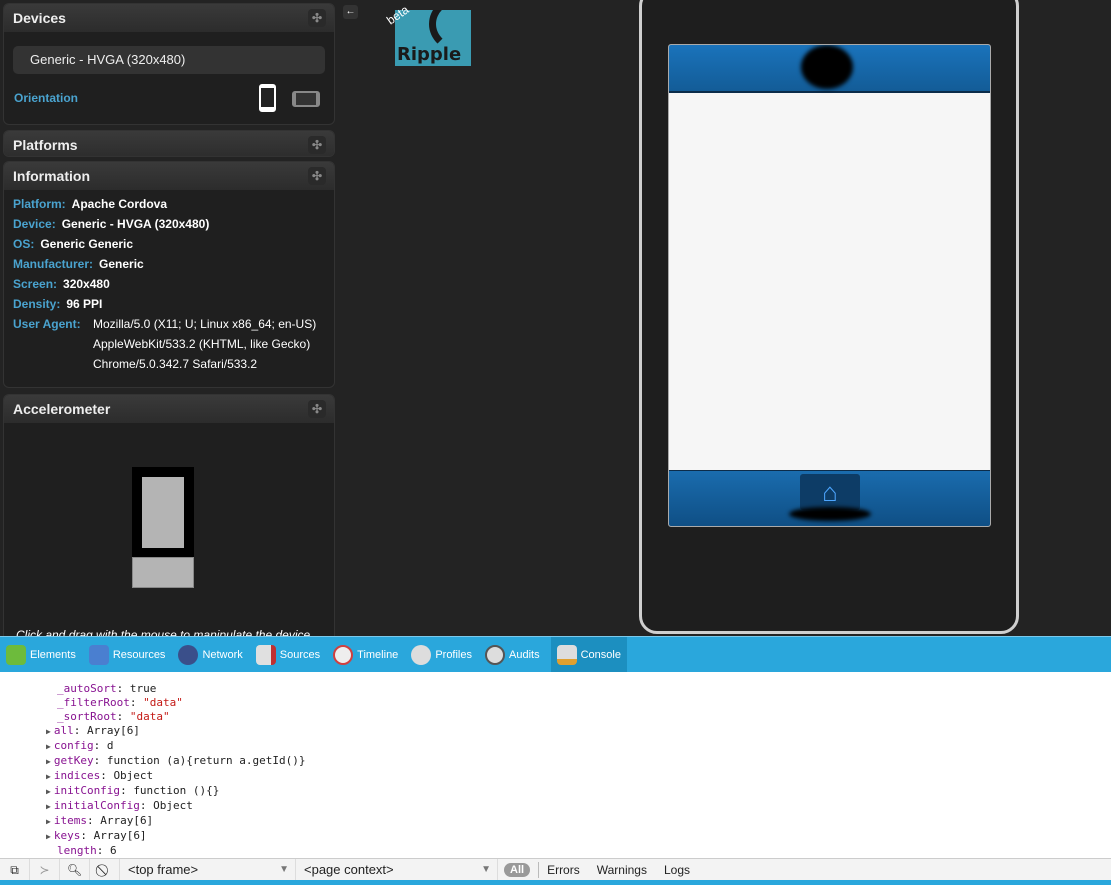 This screenshot has width=1111, height=885. Describe the element at coordinates (169, 409) in the screenshot. I see `accelerometer-header: Accelerometer ✣` at that location.